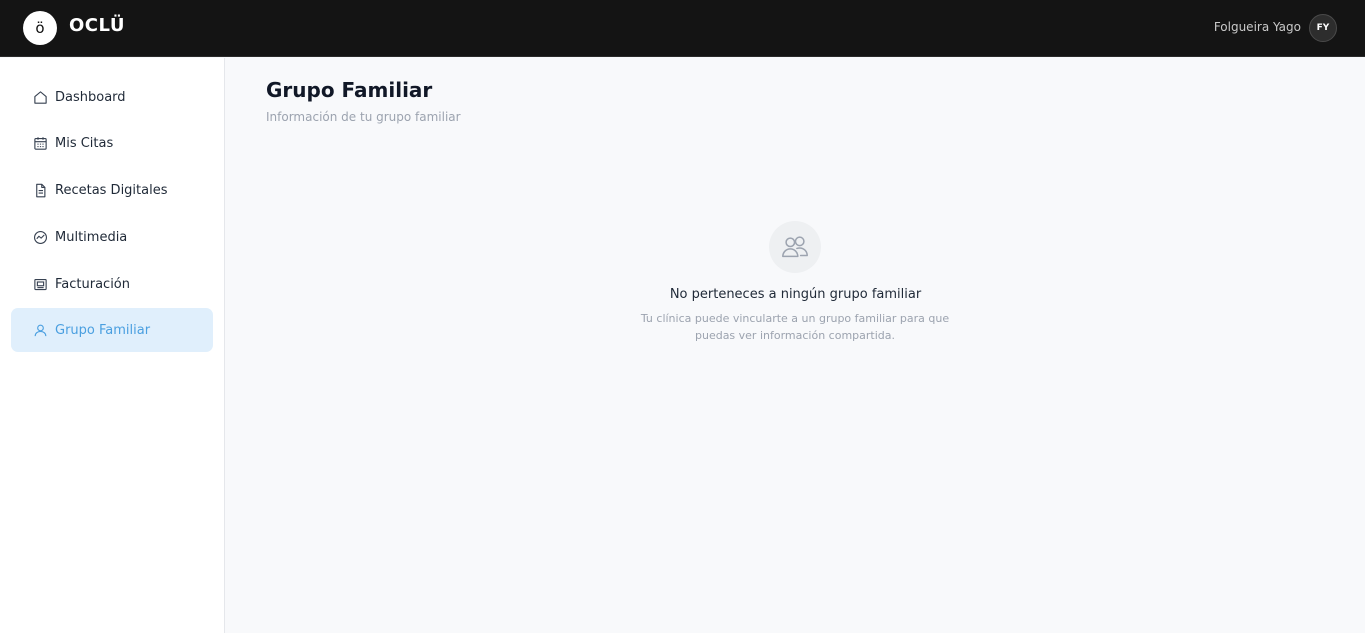  I want to click on home-icon, so click(40, 97).